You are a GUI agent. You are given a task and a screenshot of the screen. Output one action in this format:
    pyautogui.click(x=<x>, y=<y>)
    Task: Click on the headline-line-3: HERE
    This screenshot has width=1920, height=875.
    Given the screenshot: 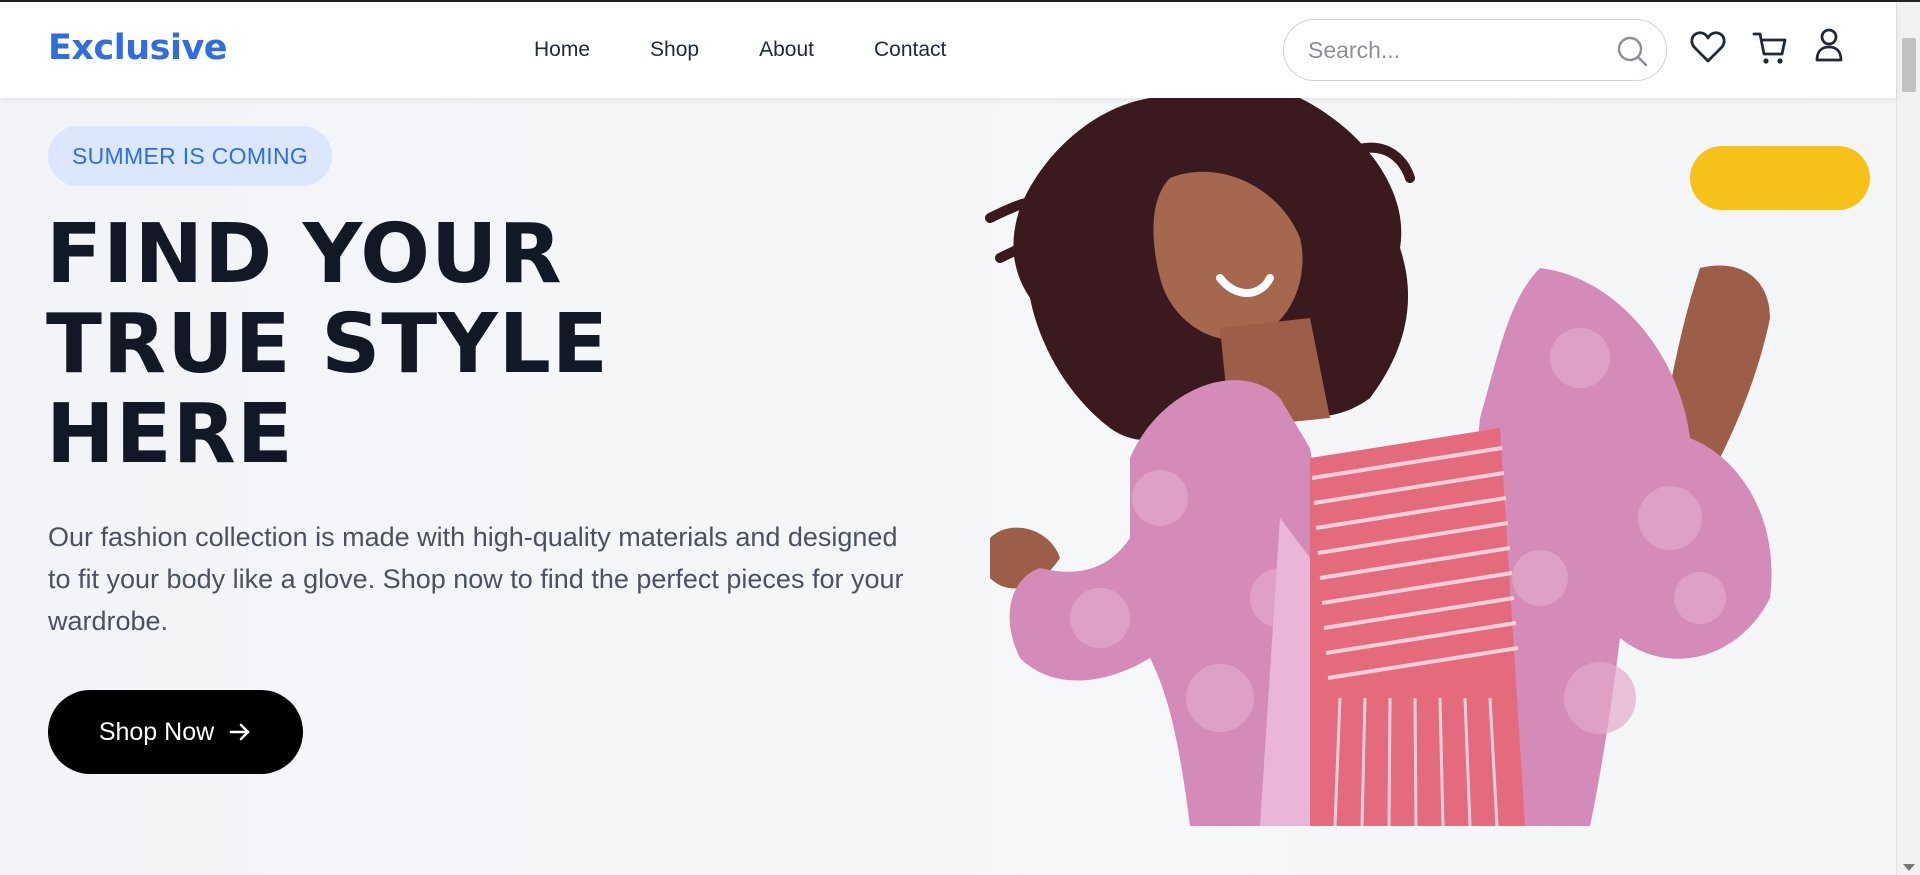 What is the action you would take?
    pyautogui.click(x=170, y=434)
    